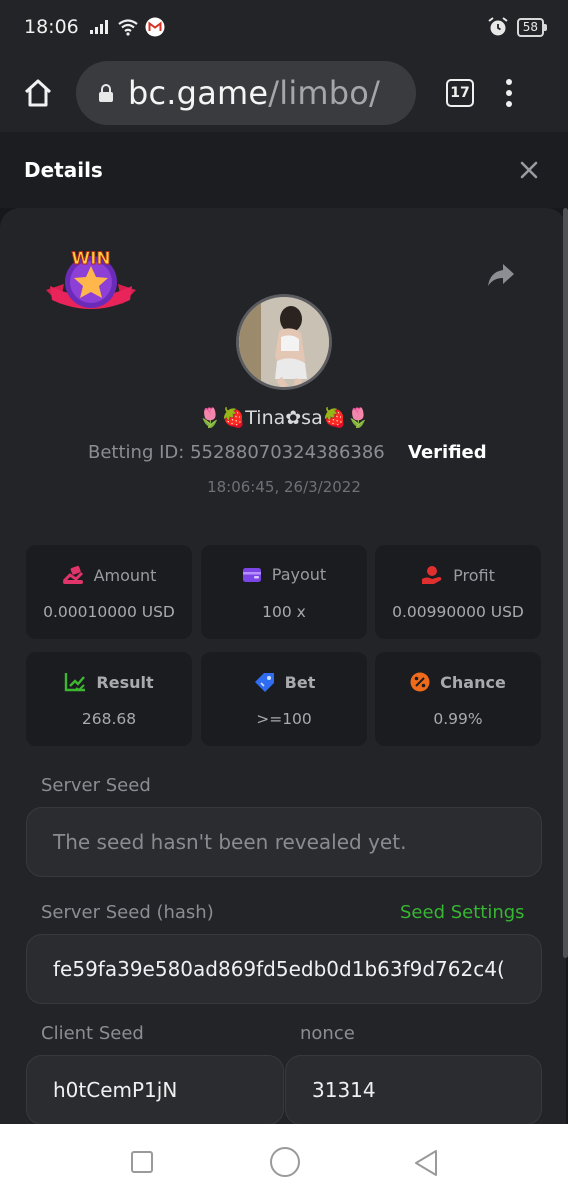  I want to click on client-seed-field: h0tCemP1jN, so click(155, 1089).